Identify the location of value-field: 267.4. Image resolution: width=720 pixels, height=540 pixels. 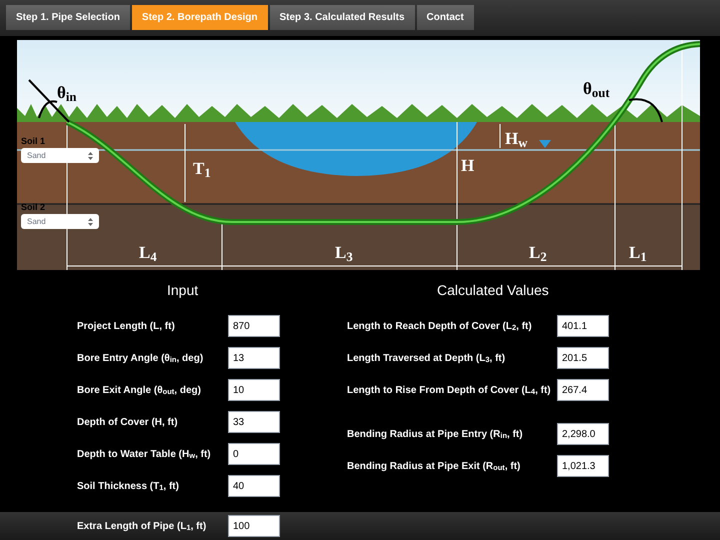
(583, 390).